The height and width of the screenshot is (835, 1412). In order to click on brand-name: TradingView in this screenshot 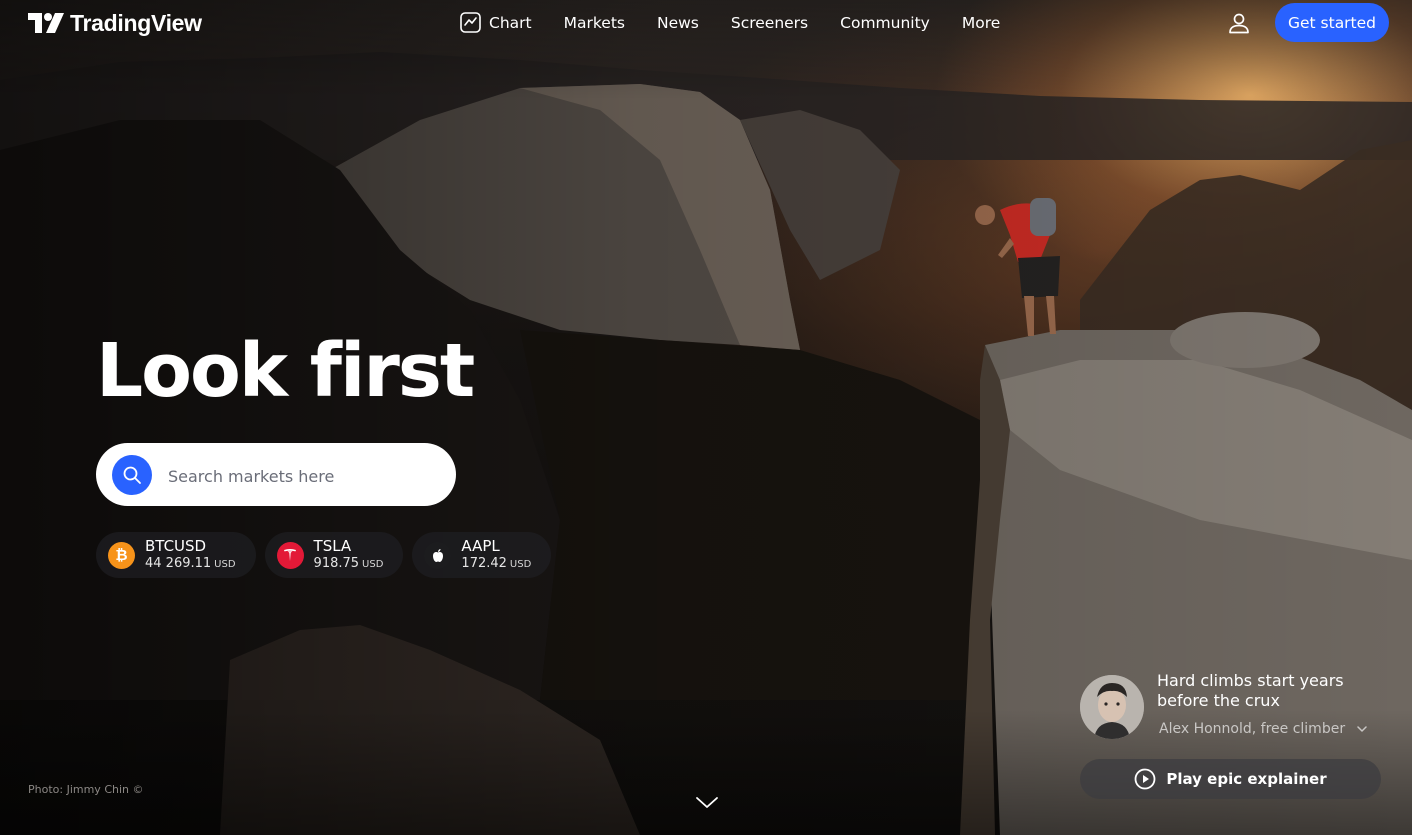, I will do `click(136, 22)`.